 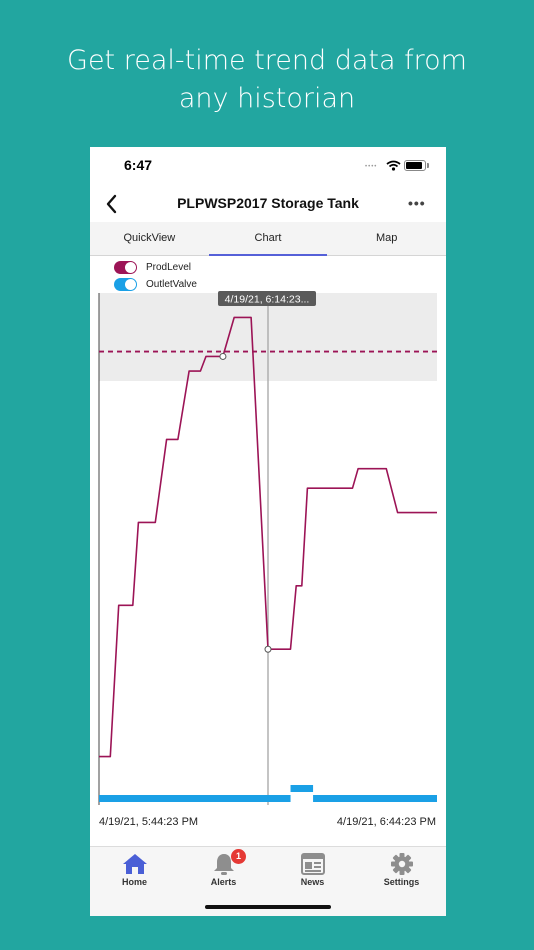 I want to click on tab-home-label: Home, so click(x=134, y=882).